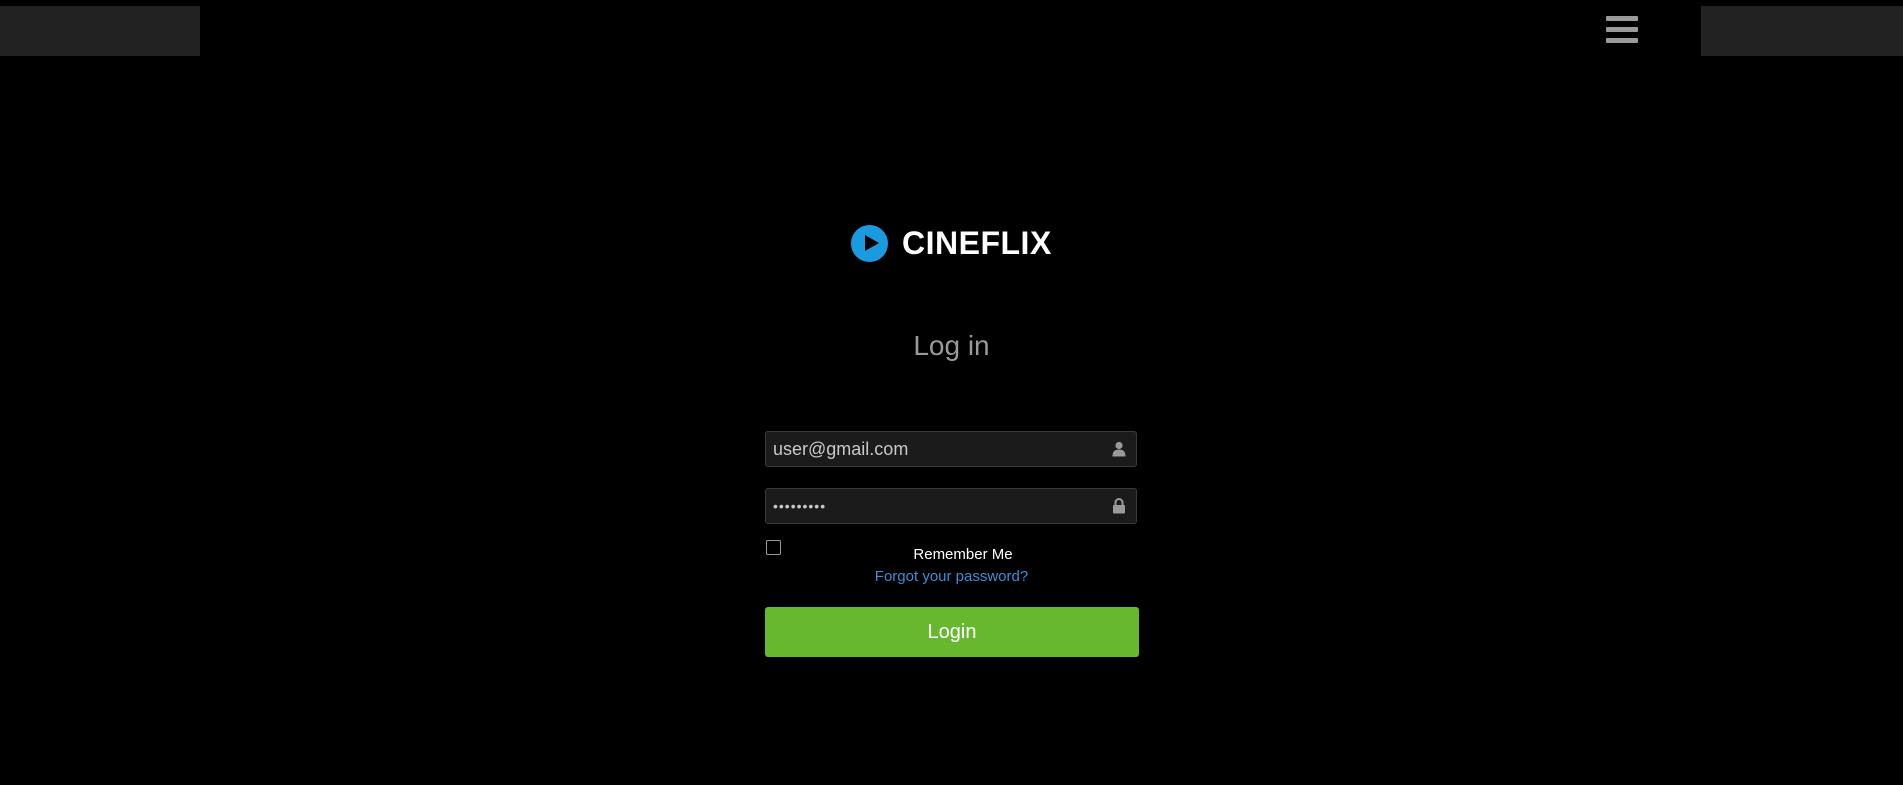 The height and width of the screenshot is (785, 1903). Describe the element at coordinates (951, 345) in the screenshot. I see `page-title: Log in` at that location.